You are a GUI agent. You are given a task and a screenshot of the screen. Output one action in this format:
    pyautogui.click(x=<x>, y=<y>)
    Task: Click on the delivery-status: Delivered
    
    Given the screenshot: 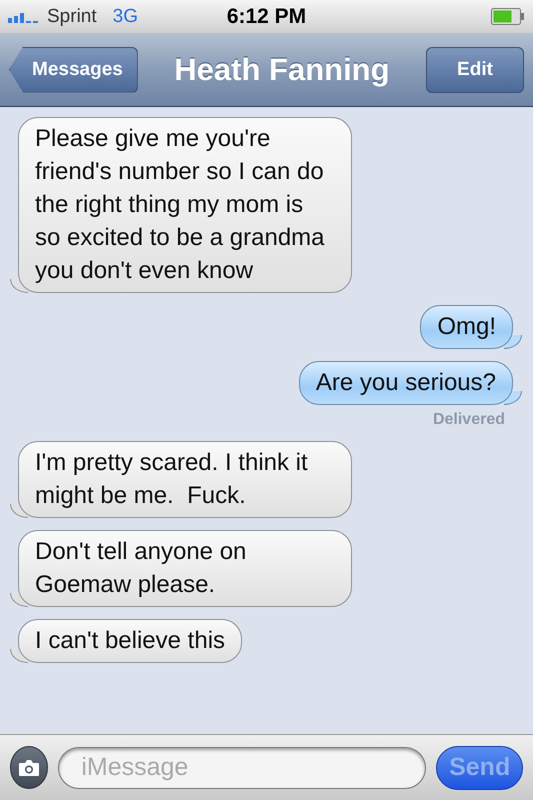 What is the action you would take?
    pyautogui.click(x=468, y=420)
    